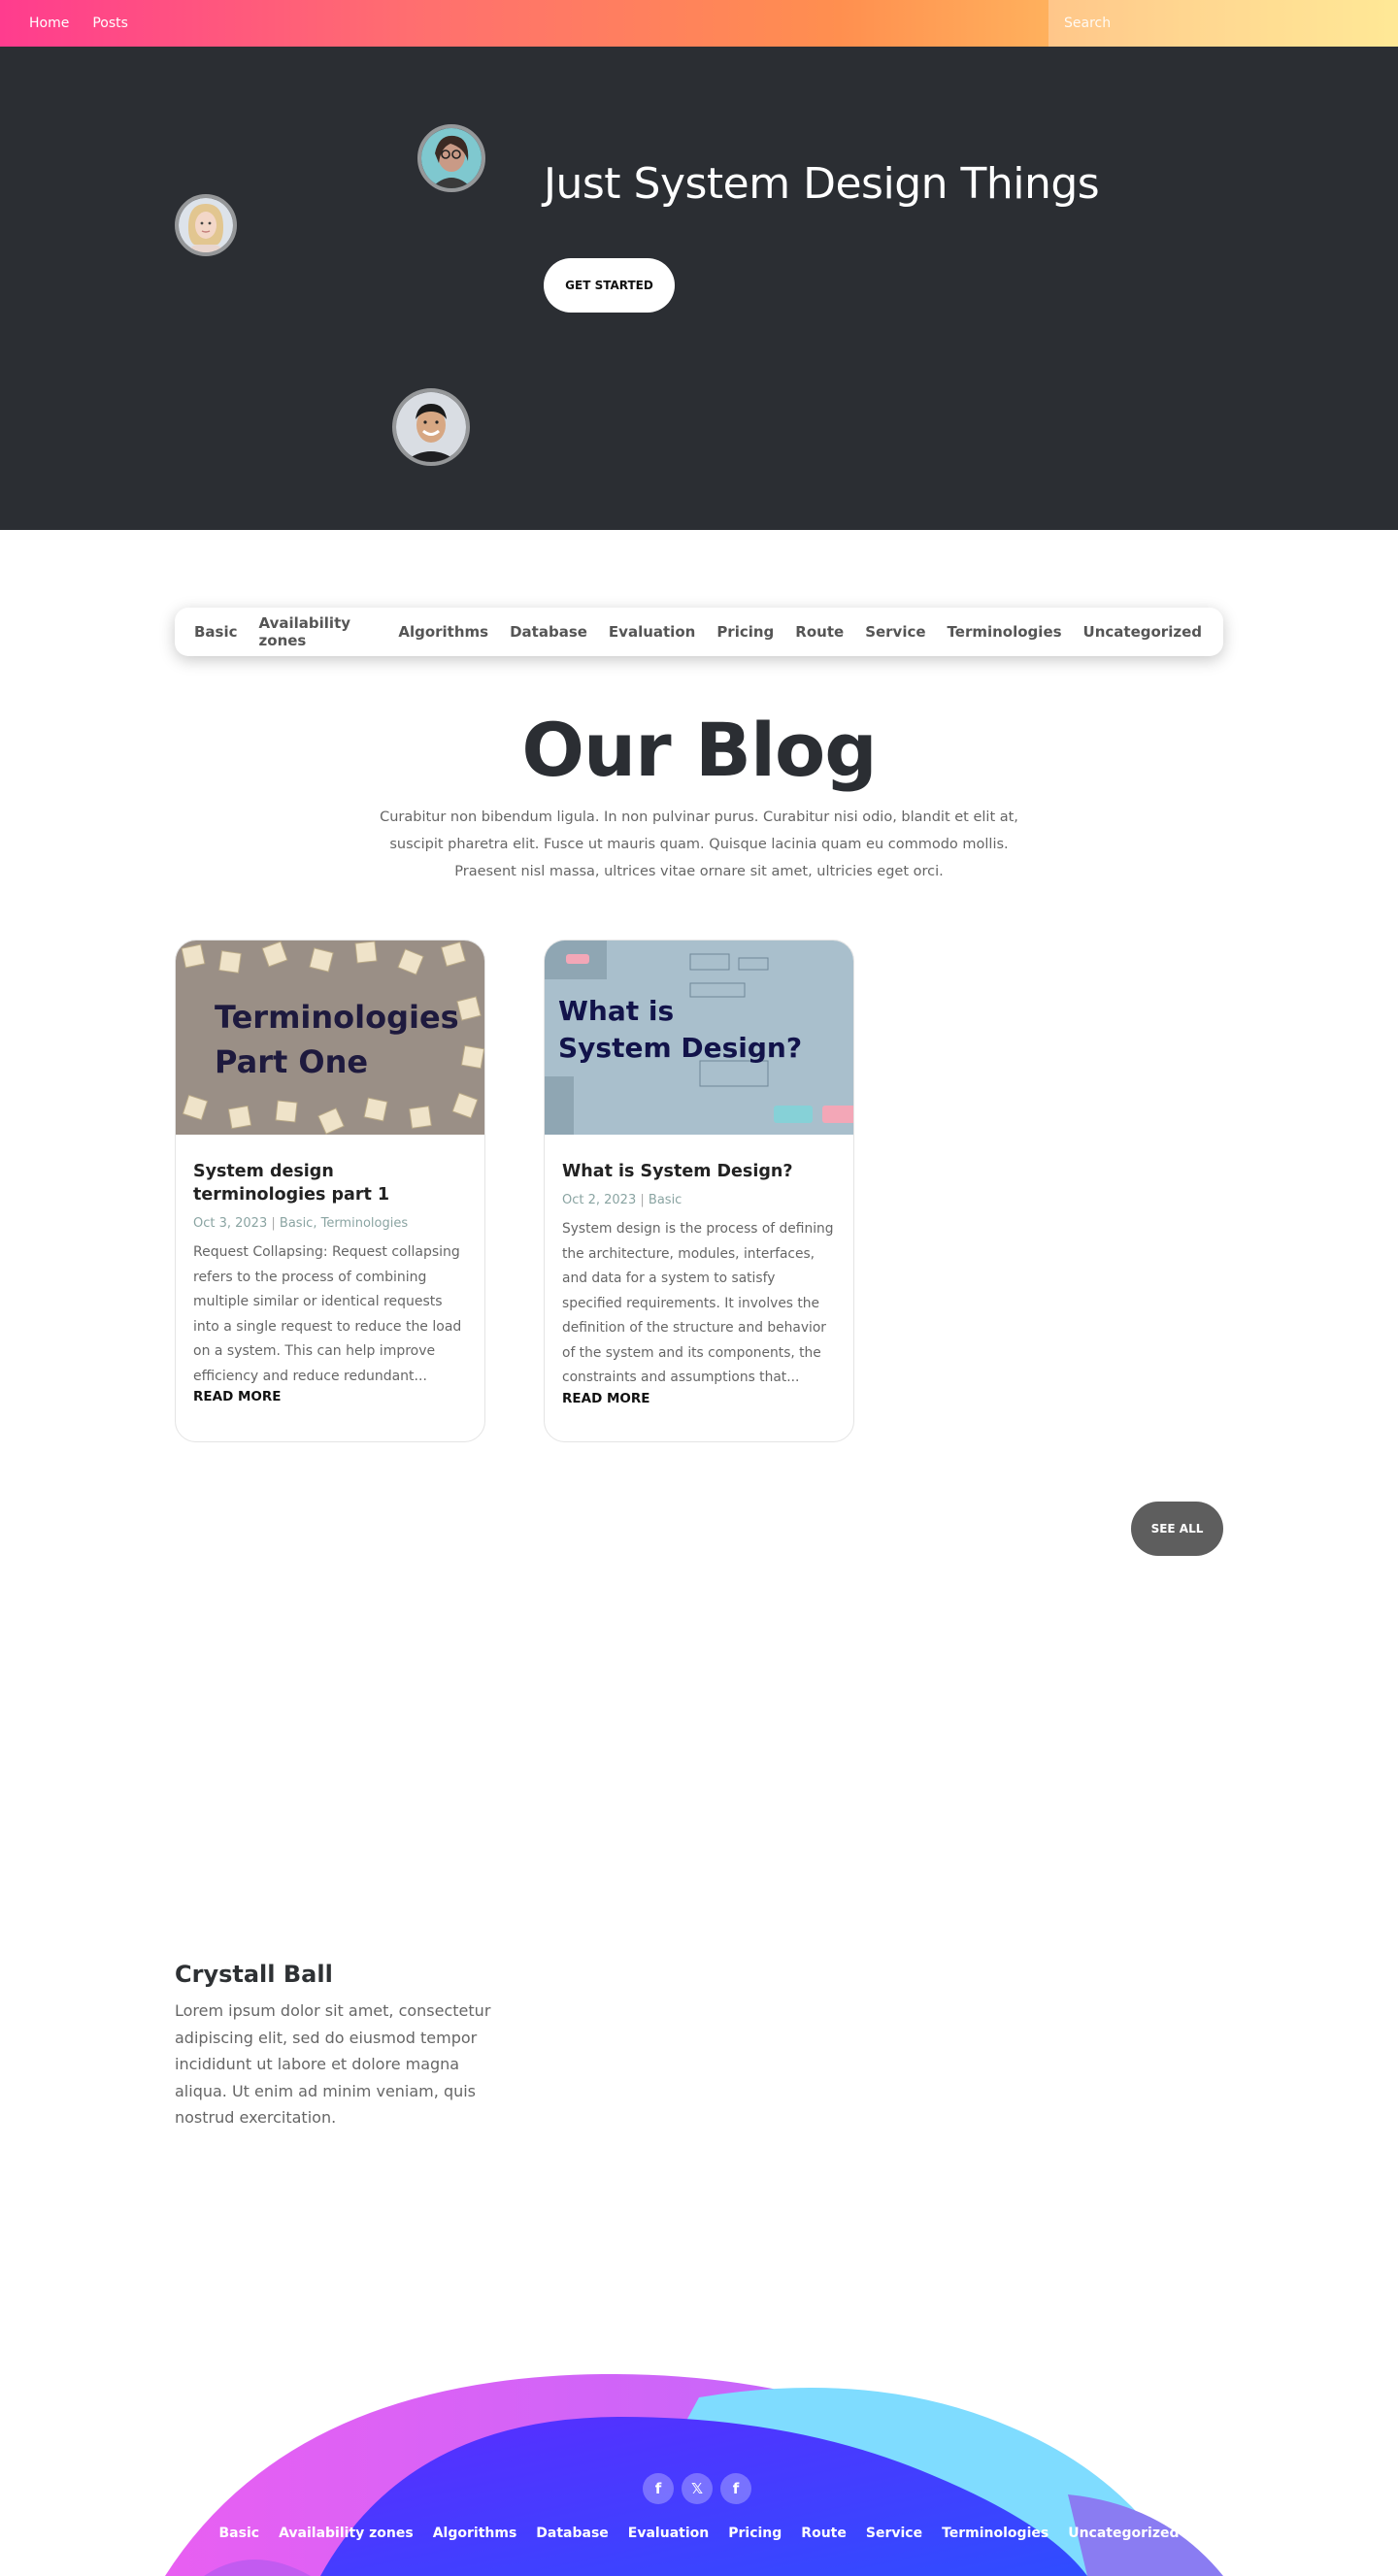 The image size is (1398, 2576). I want to click on post-title: System design terminologies part 1, so click(330, 1183).